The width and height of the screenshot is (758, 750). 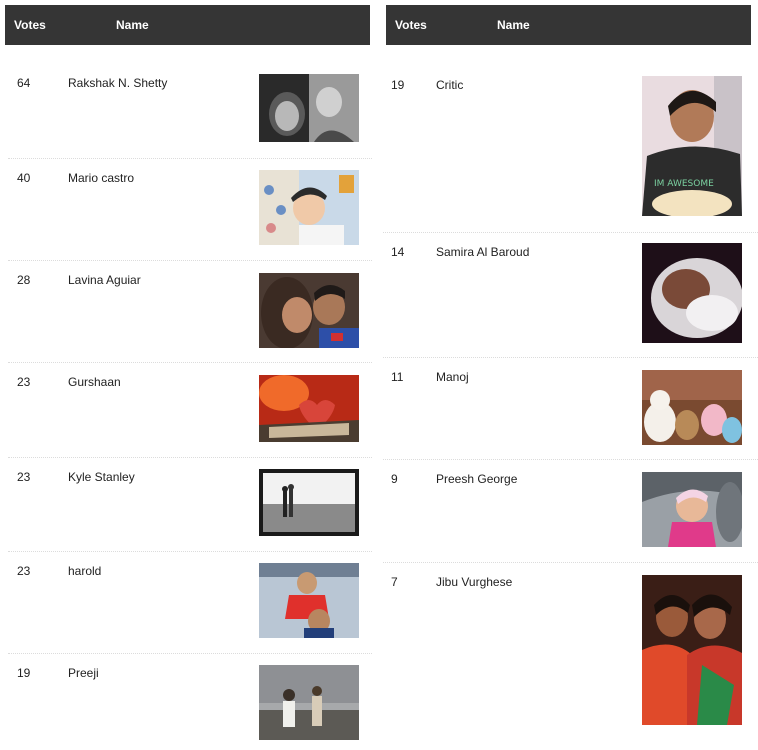 What do you see at coordinates (476, 479) in the screenshot?
I see `entrant-name: Preesh George` at bounding box center [476, 479].